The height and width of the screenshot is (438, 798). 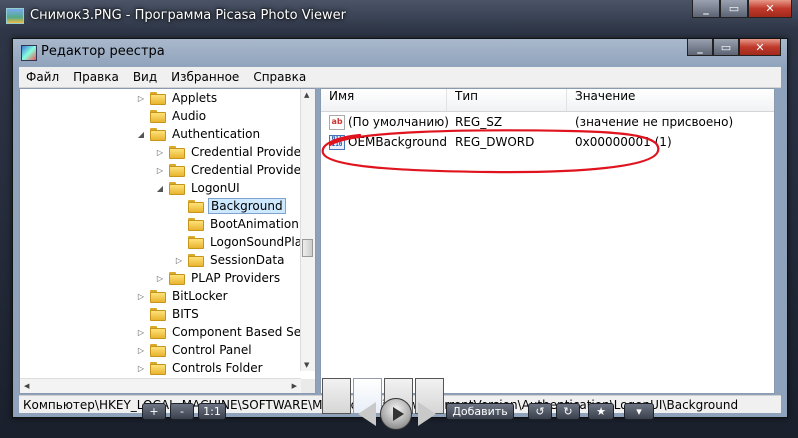 I want to click on scrollbar-corner, so click(x=308, y=386).